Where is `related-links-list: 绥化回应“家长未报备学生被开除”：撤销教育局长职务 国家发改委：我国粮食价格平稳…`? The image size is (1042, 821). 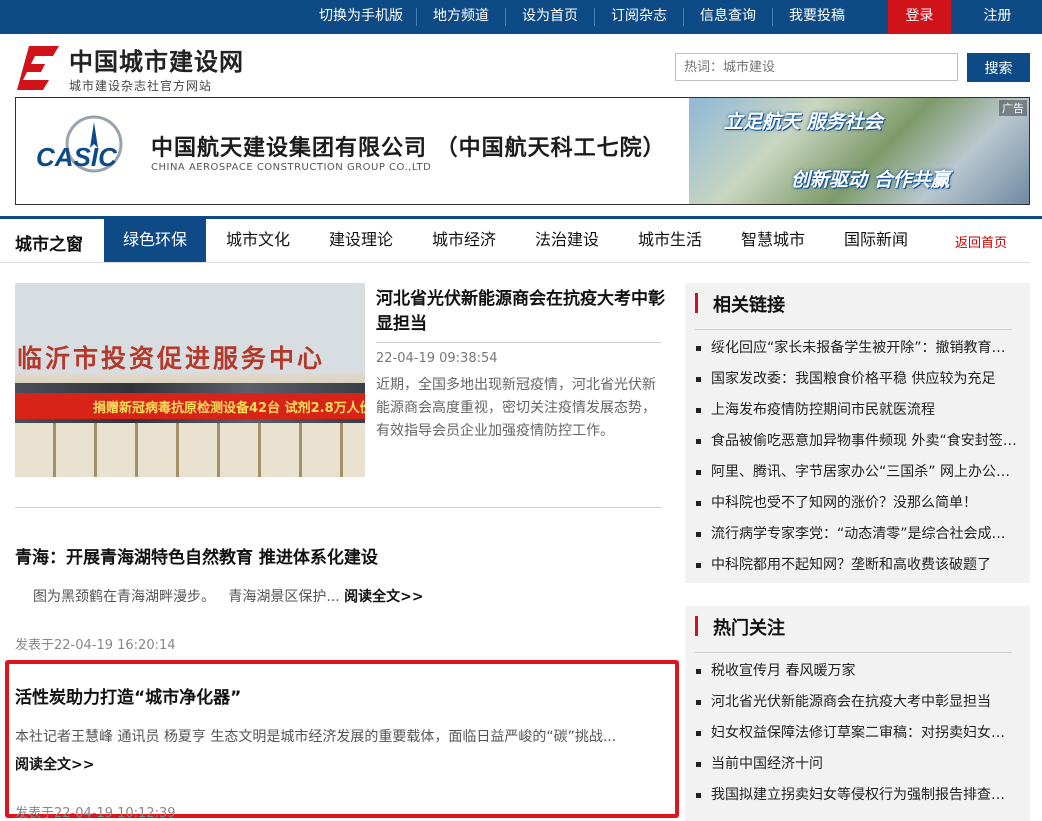
related-links-list: 绥化回应“家长未报备学生被开除”：撤销教育局长职务 国家发改委：我国粮食价格平稳… is located at coordinates (856, 462).